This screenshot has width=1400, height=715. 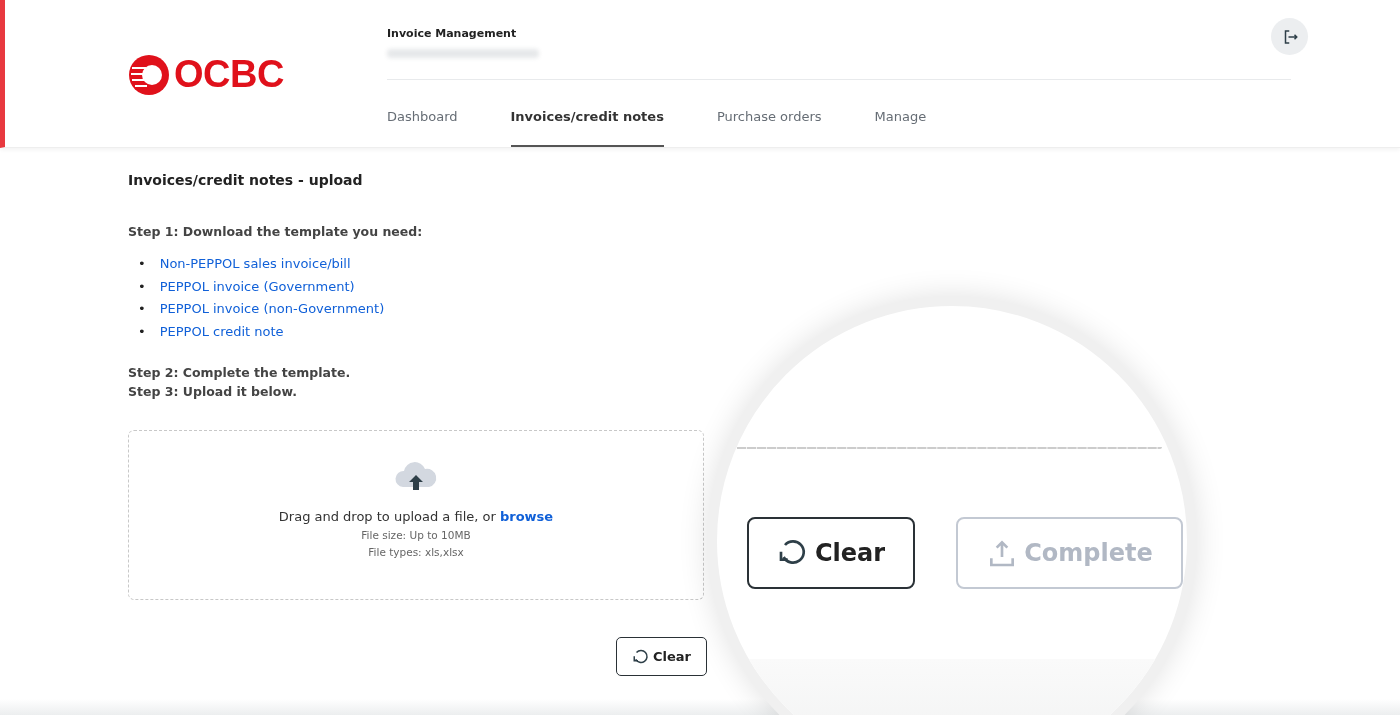 I want to click on logo-text: OCBC, so click(x=229, y=74).